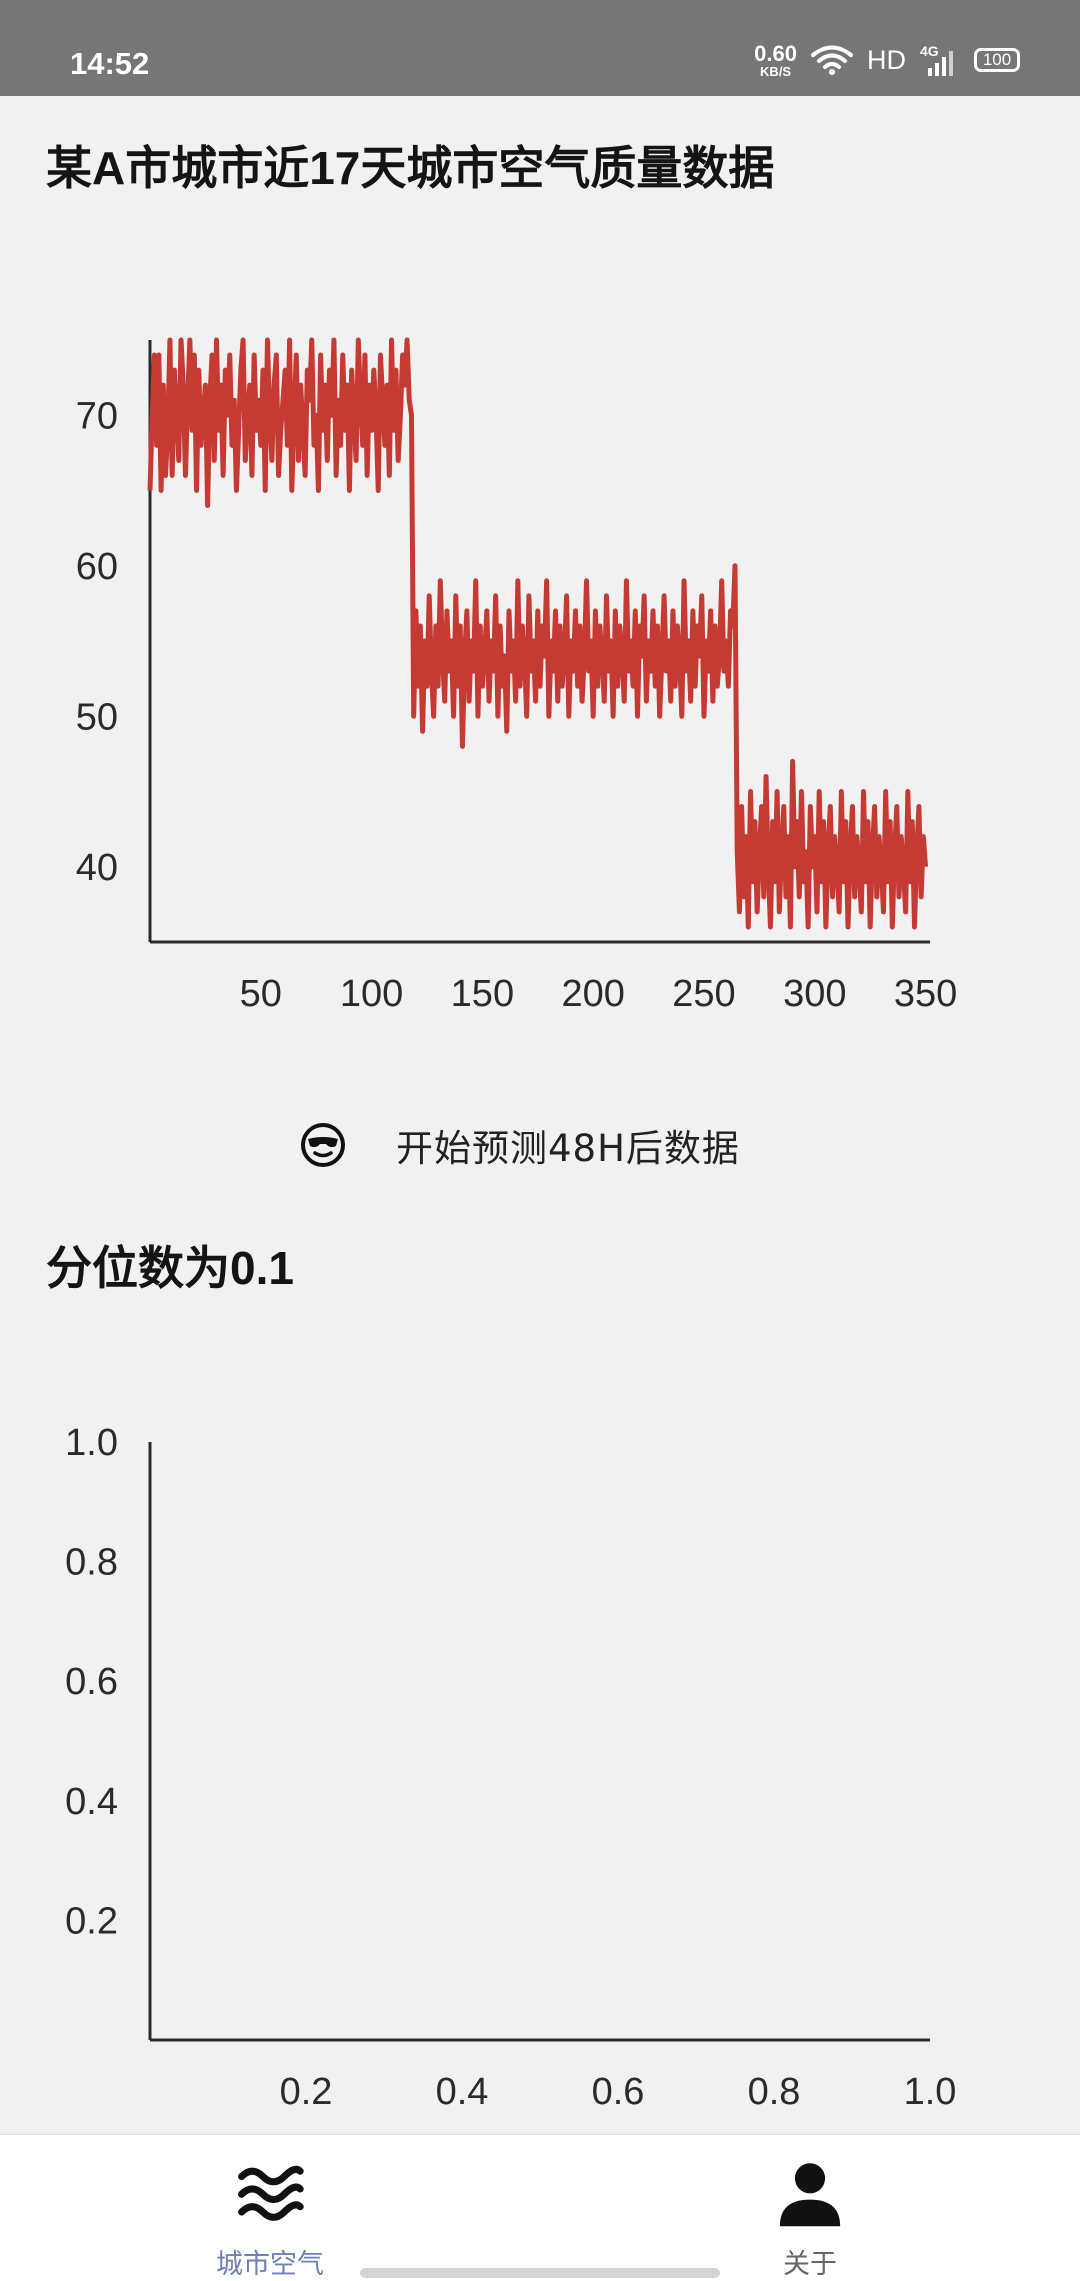 This screenshot has width=1080, height=2281. I want to click on x-tick-label: 0.8, so click(774, 2092).